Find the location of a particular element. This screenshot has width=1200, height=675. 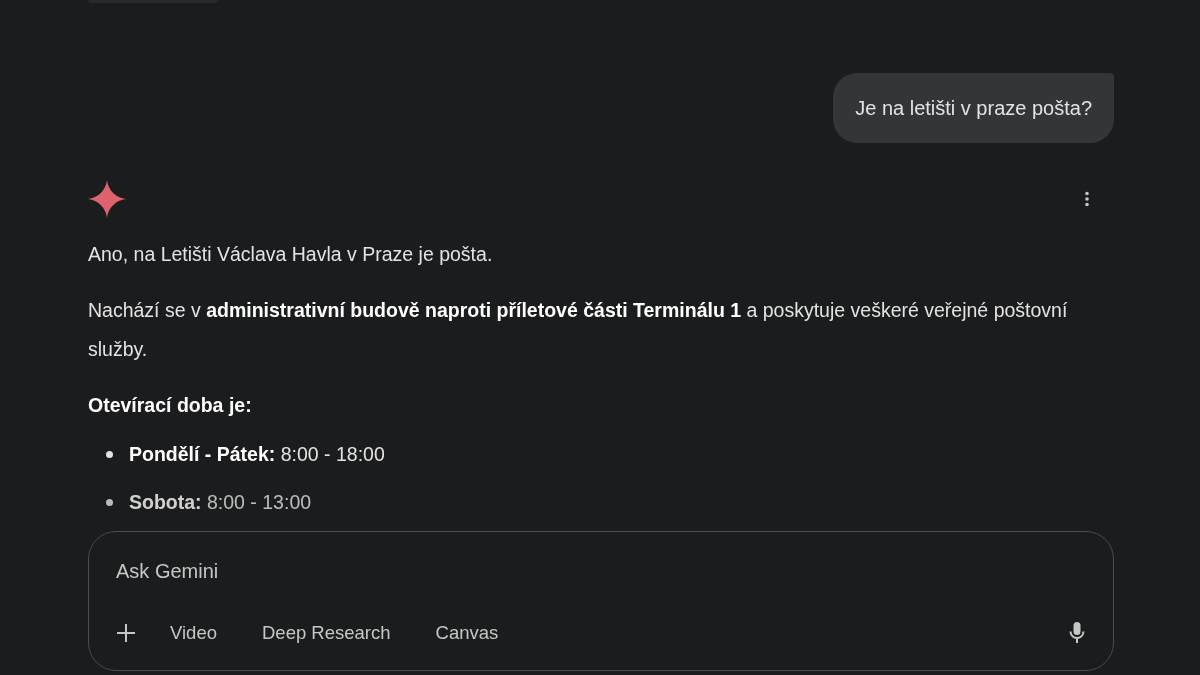

more-options-icon is located at coordinates (1087, 199).